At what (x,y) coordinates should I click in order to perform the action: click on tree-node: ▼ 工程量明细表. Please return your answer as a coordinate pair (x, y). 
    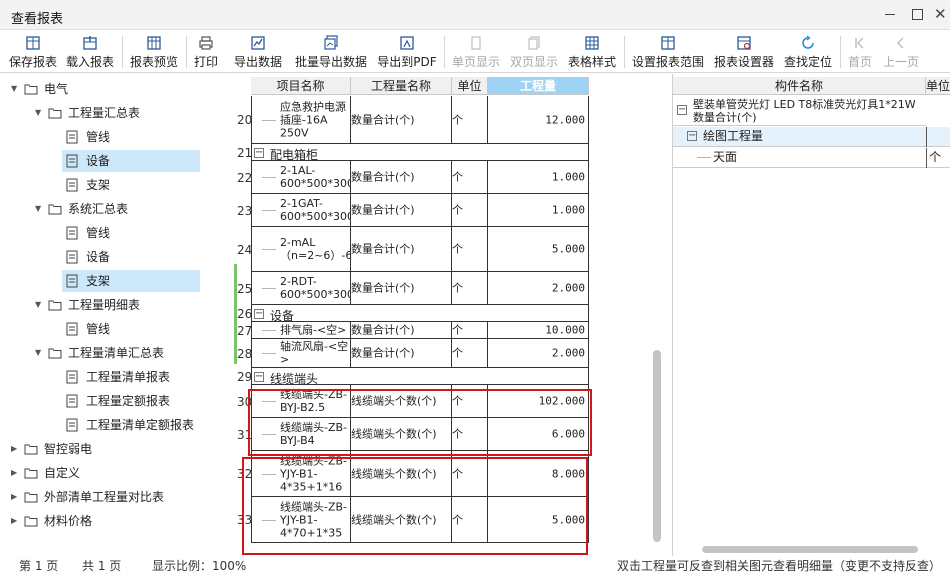
    Looking at the image, I should click on (115, 305).